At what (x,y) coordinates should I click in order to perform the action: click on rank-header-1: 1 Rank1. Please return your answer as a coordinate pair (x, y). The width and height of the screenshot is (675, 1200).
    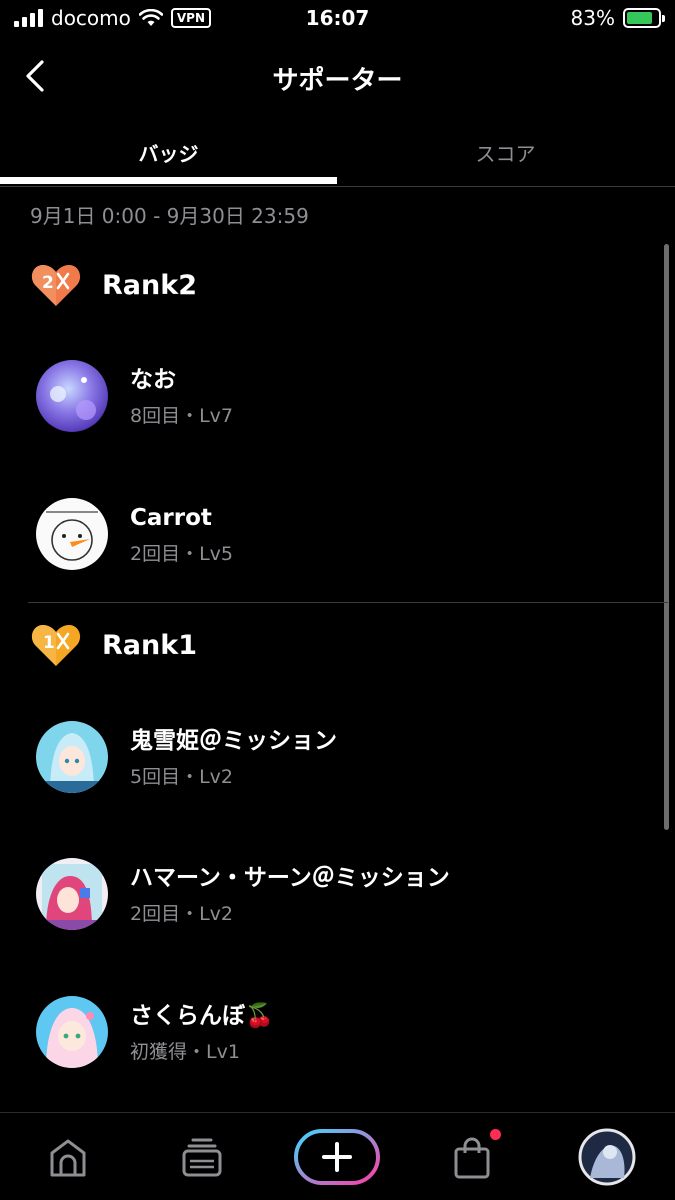
    Looking at the image, I should click on (113, 645).